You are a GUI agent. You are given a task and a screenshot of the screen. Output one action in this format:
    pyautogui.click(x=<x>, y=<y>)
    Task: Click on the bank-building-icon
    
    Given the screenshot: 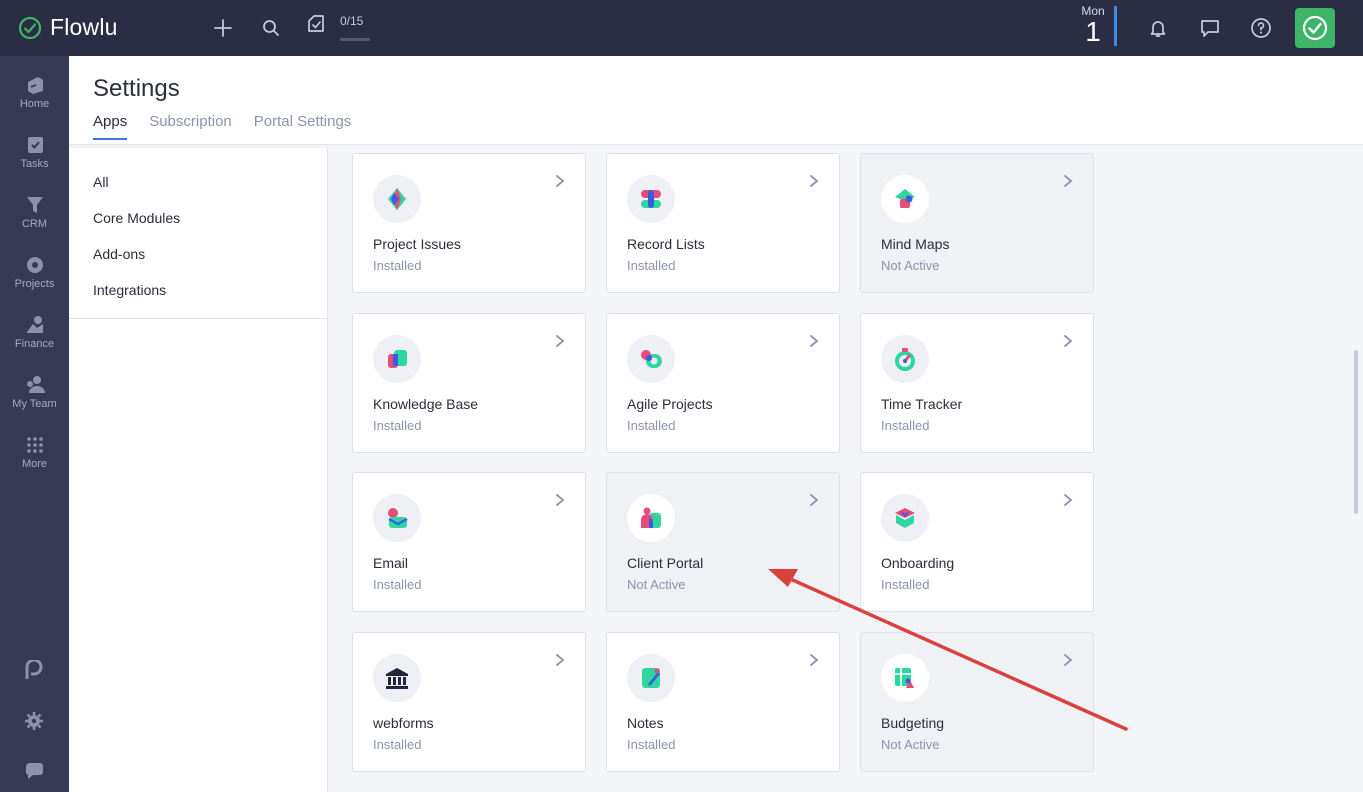 What is the action you would take?
    pyautogui.click(x=397, y=678)
    